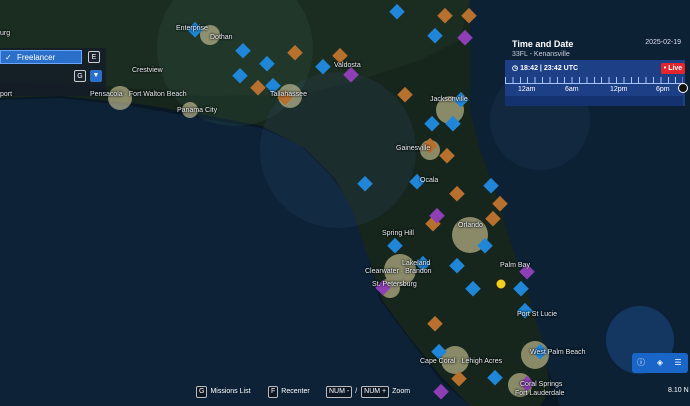 Image resolution: width=690 pixels, height=406 pixels. What do you see at coordinates (678, 390) in the screenshot?
I see `scale-readout: 8.10 N` at bounding box center [678, 390].